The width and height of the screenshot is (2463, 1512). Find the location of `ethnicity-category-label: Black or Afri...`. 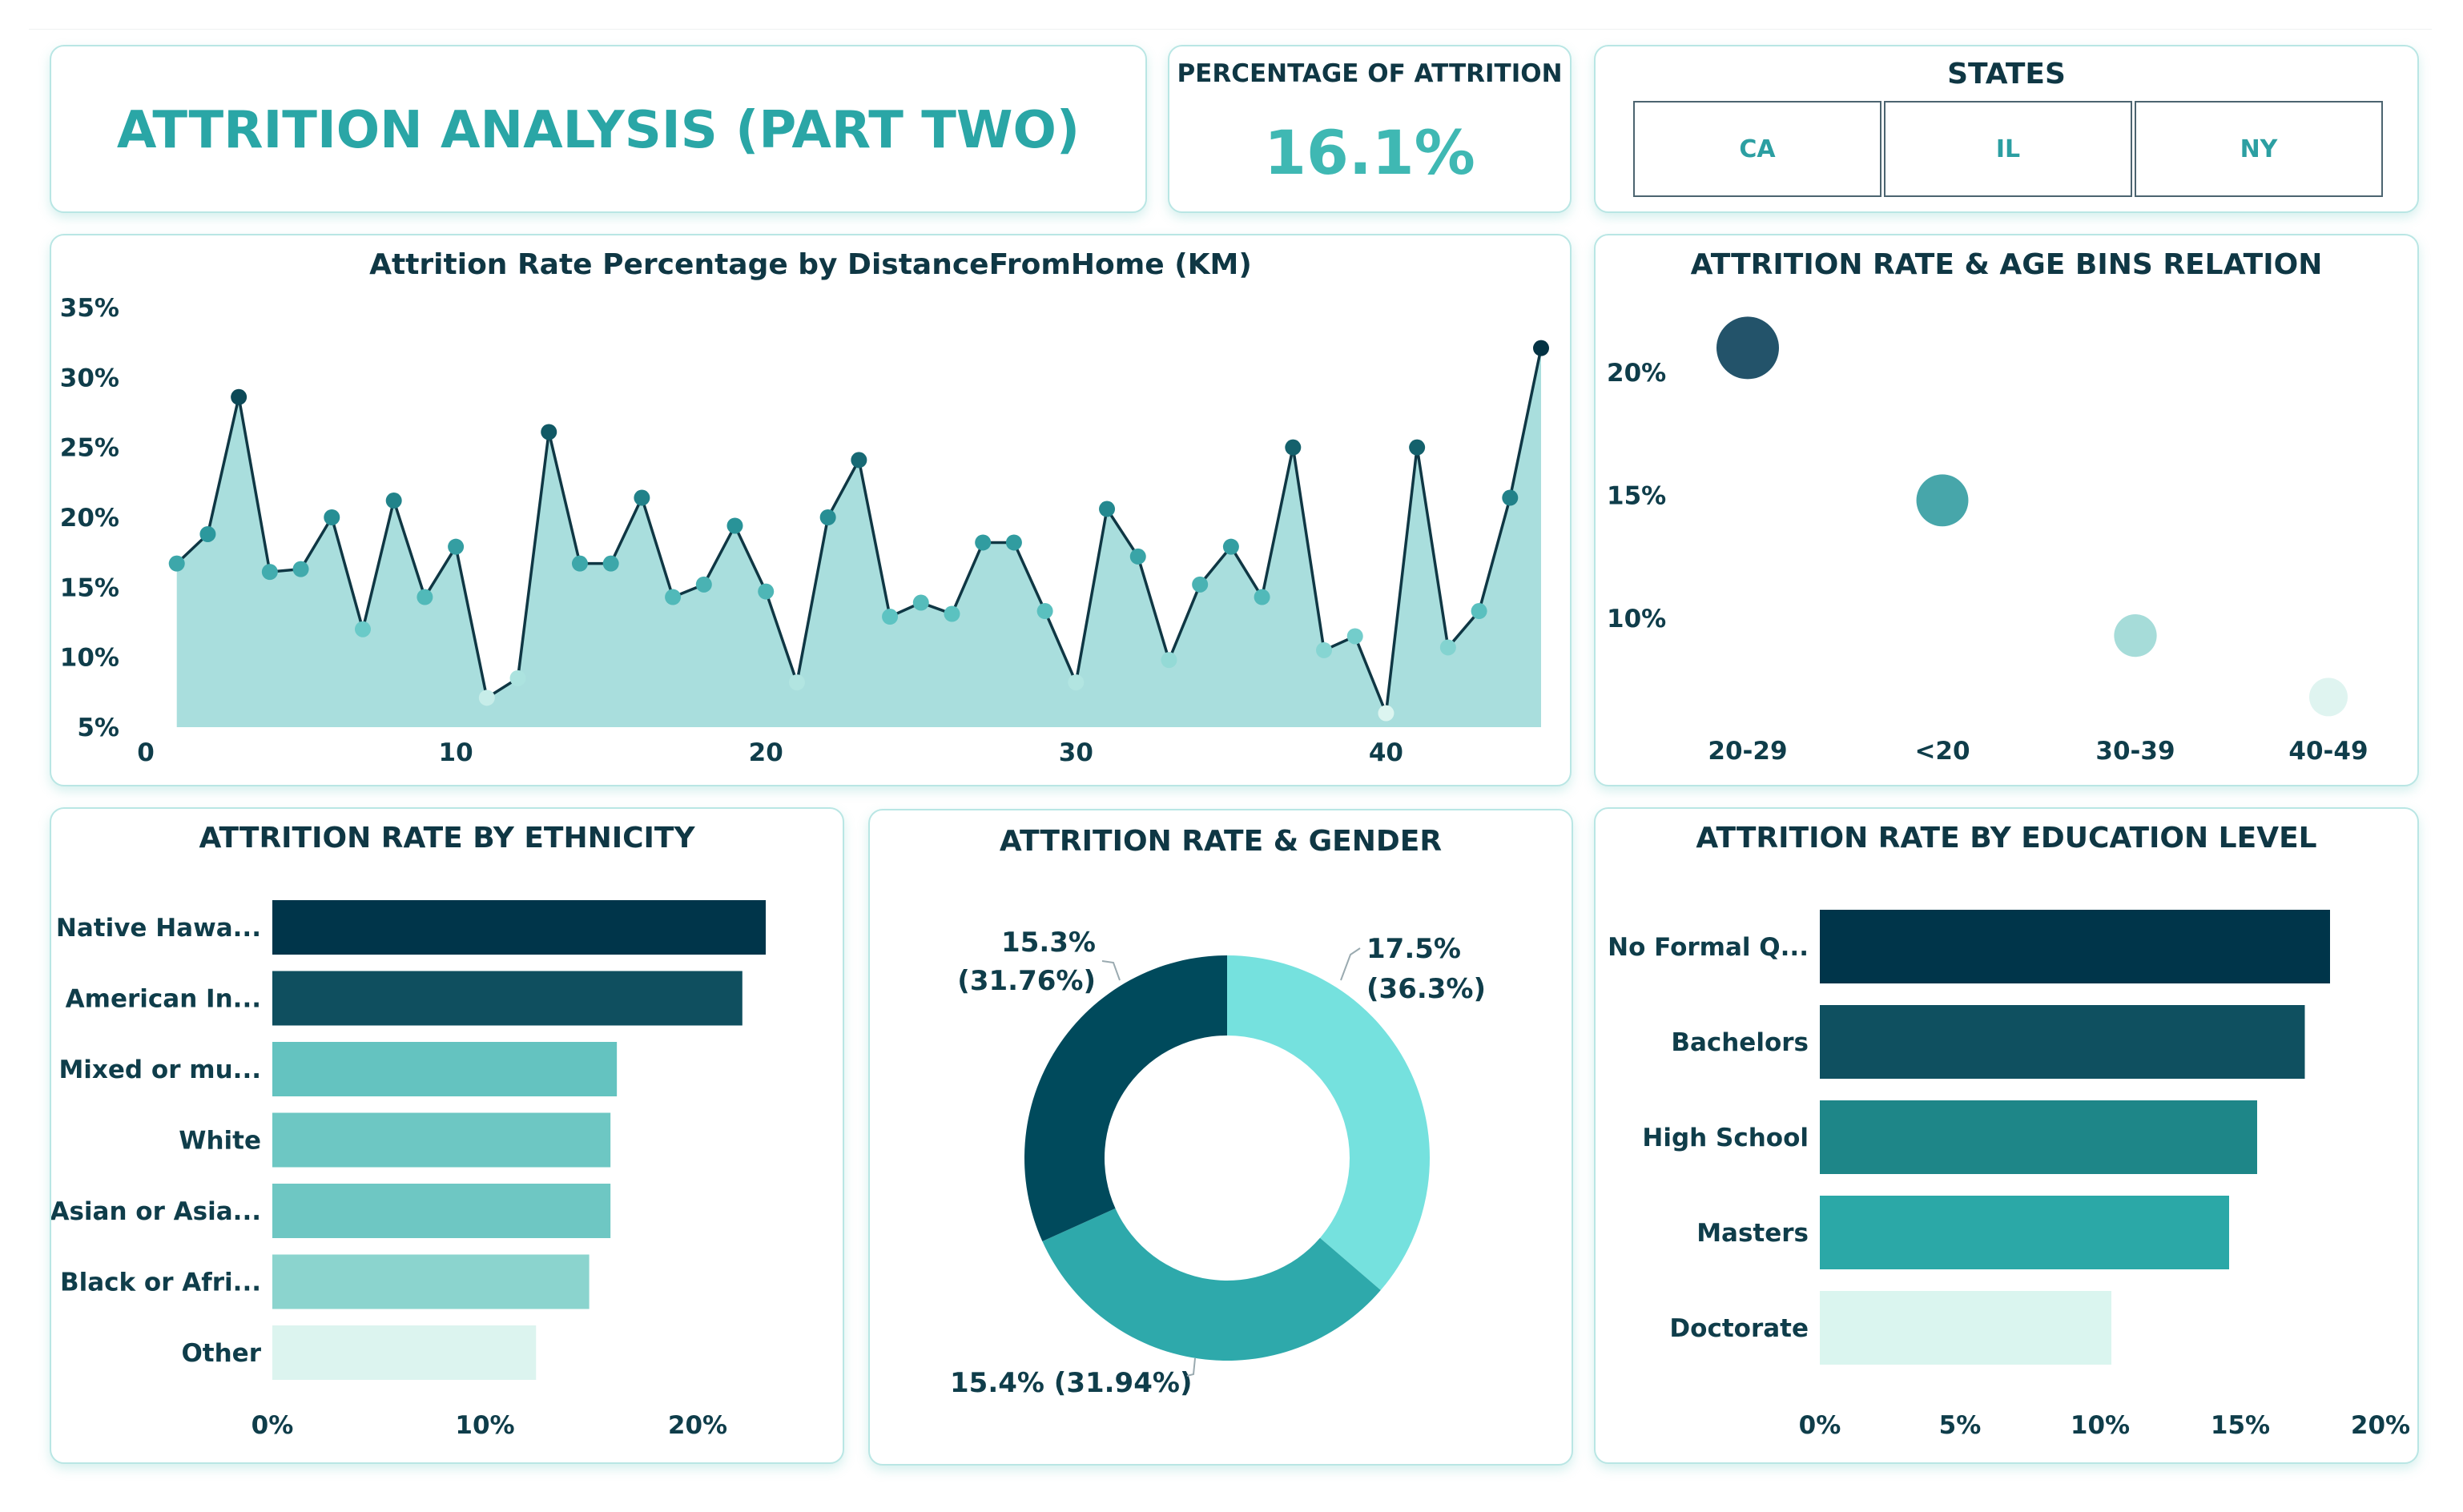

ethnicity-category-label: Black or Afri... is located at coordinates (160, 1283).